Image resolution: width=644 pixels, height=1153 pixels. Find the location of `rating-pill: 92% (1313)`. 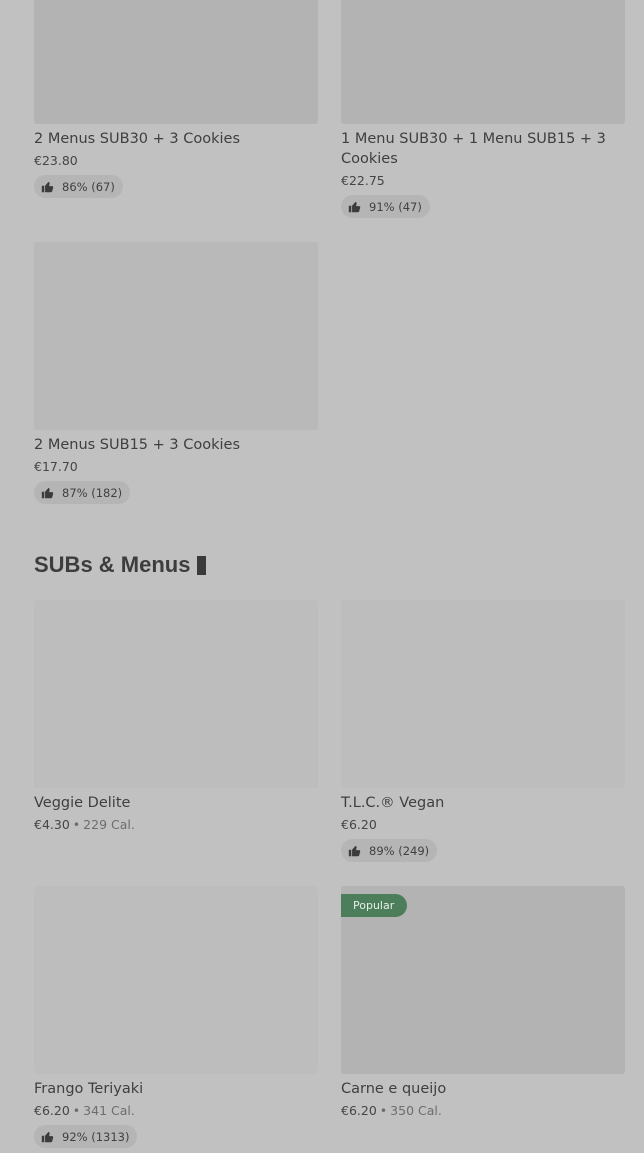

rating-pill: 92% (1313) is located at coordinates (86, 1136).